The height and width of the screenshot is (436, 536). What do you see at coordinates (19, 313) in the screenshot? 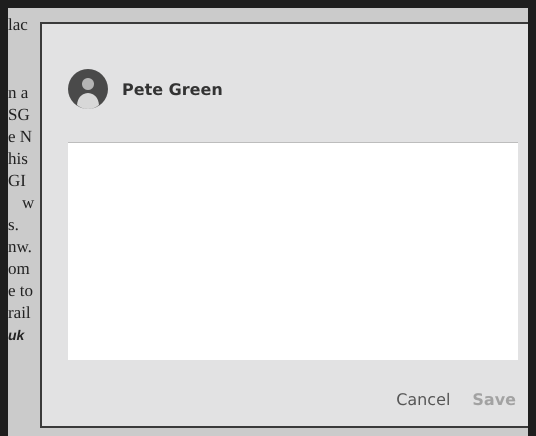
I see `page-text: rail` at bounding box center [19, 313].